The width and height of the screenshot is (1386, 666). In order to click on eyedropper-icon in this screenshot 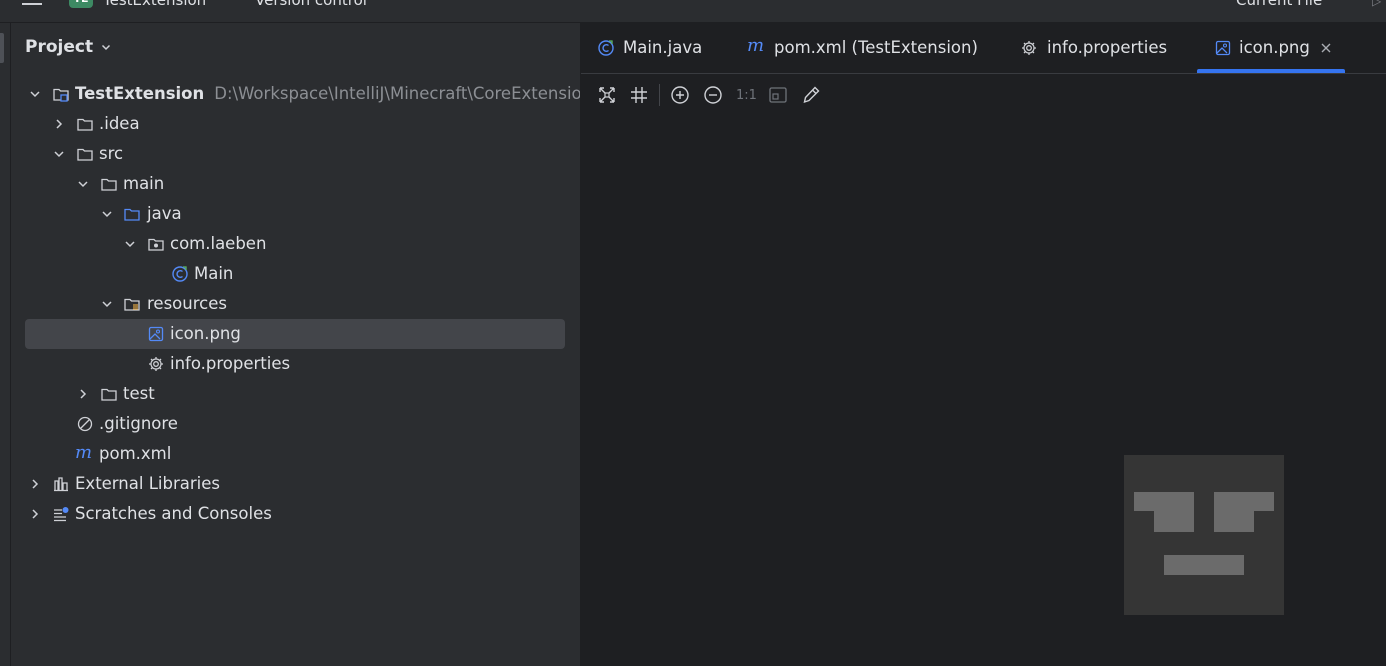, I will do `click(811, 95)`.